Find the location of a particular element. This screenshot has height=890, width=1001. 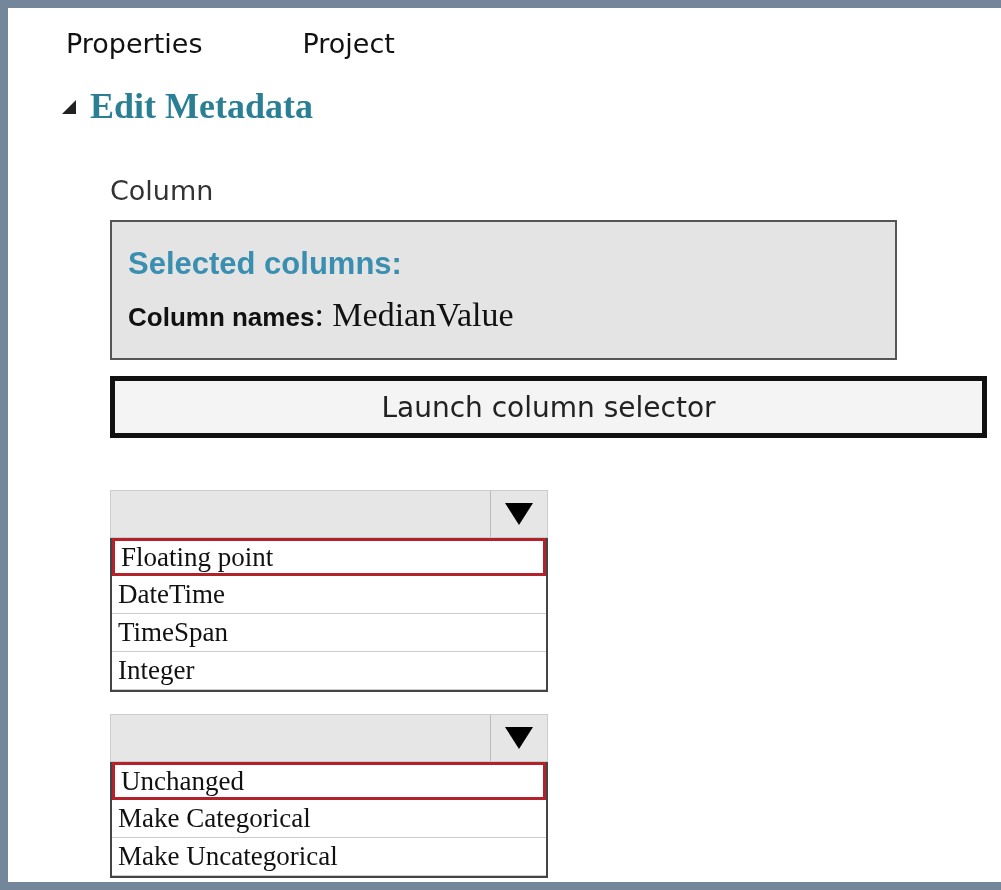

launch-column-selector-button: Launch column selector is located at coordinates (548, 407).